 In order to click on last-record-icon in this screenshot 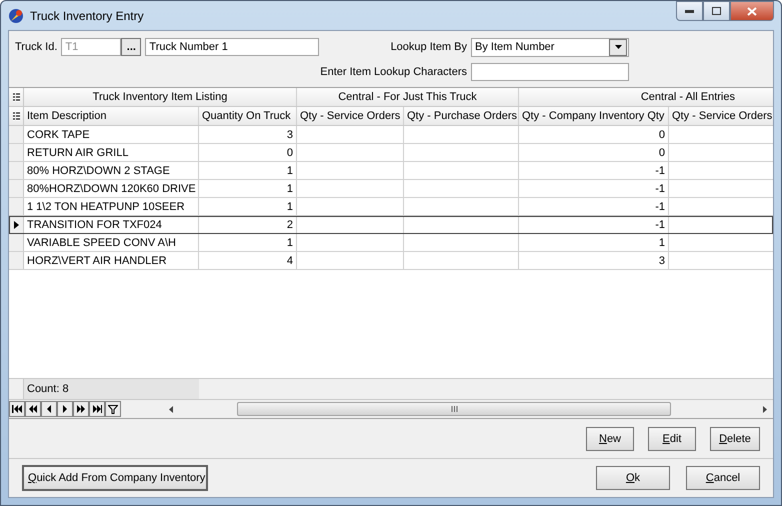, I will do `click(97, 409)`.